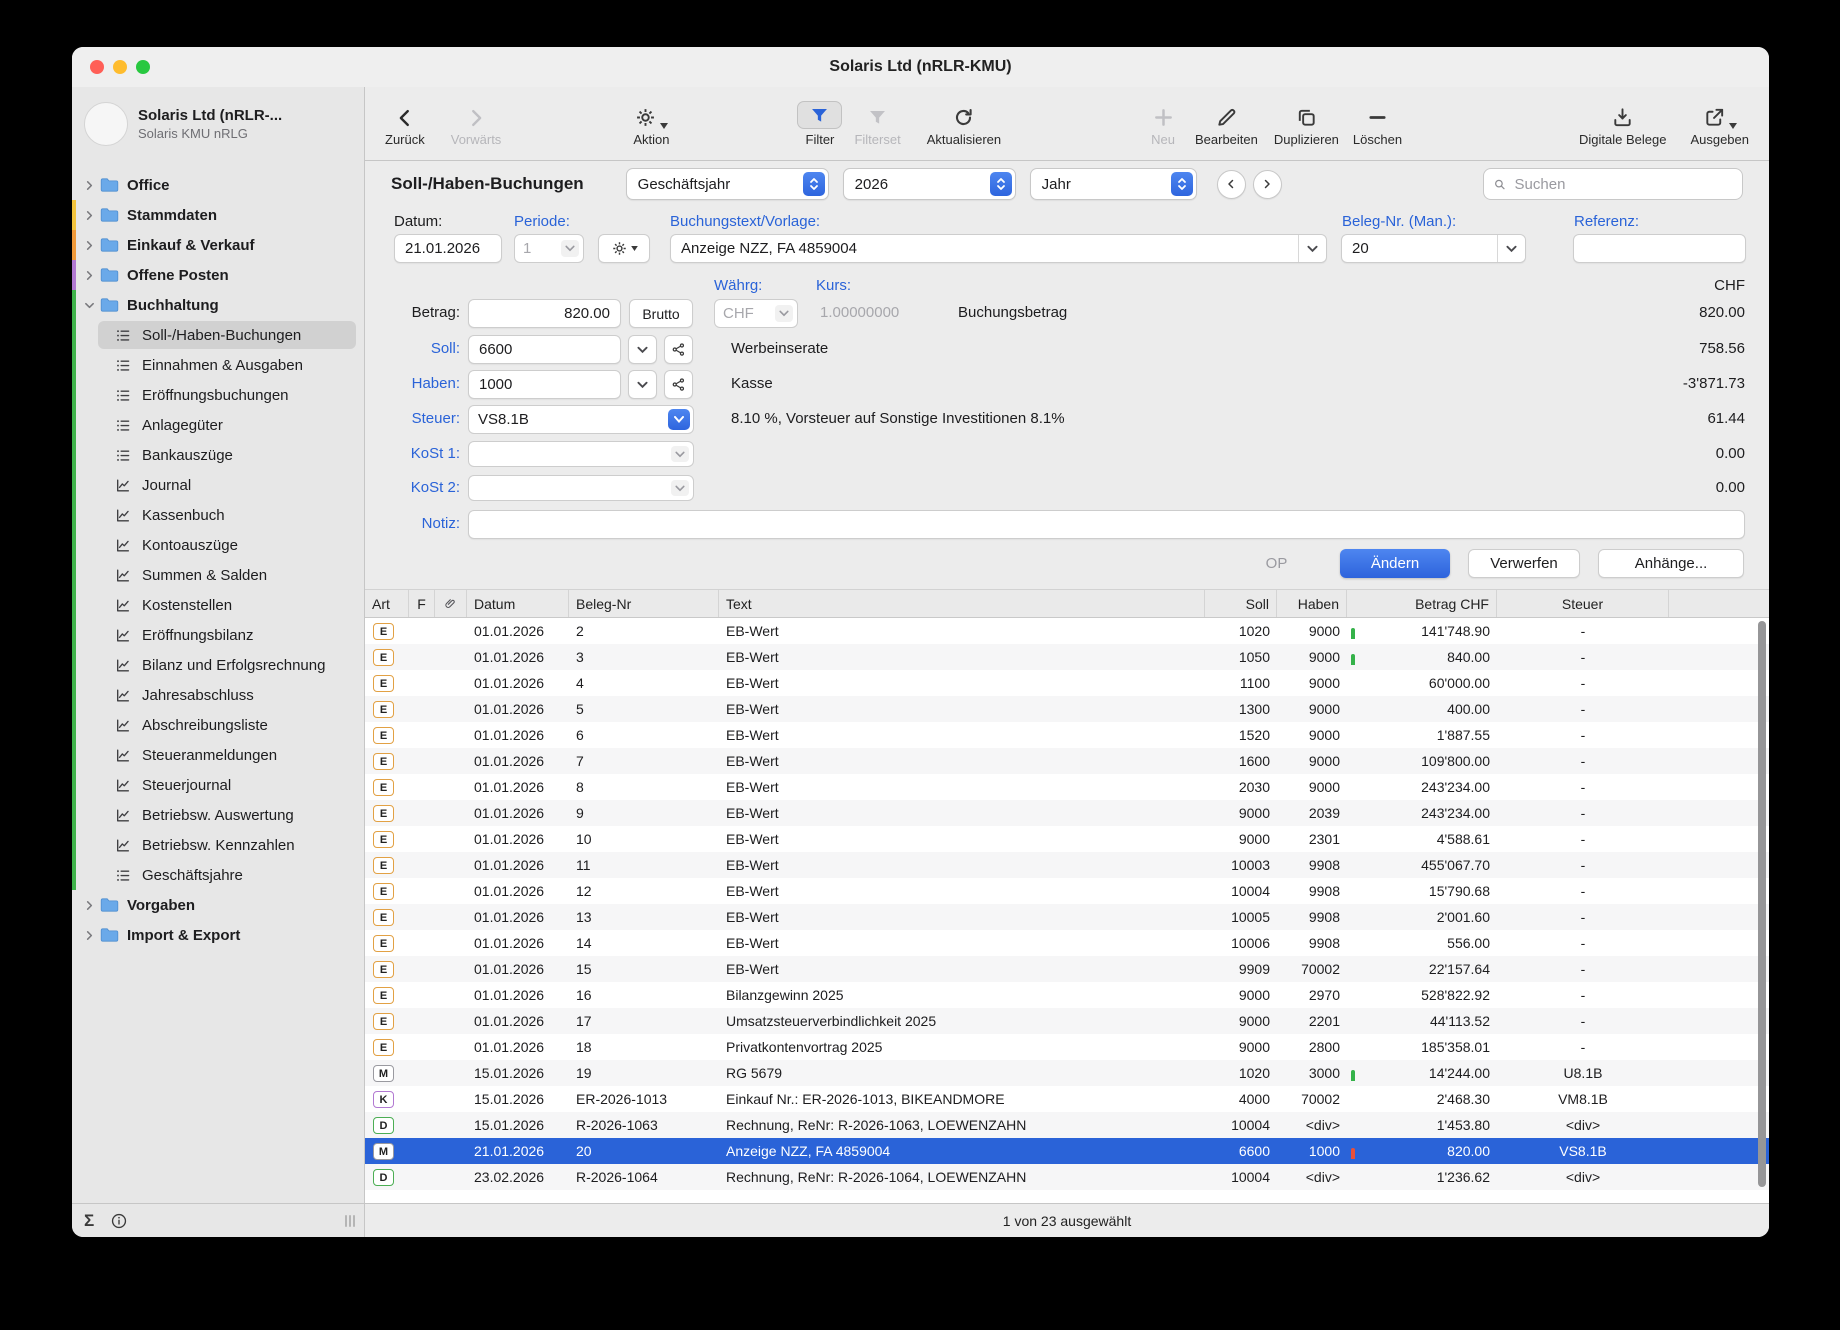 This screenshot has height=1330, width=1840. What do you see at coordinates (727, 184) in the screenshot?
I see `fiscal-year-popup: Geschäftsjahr` at bounding box center [727, 184].